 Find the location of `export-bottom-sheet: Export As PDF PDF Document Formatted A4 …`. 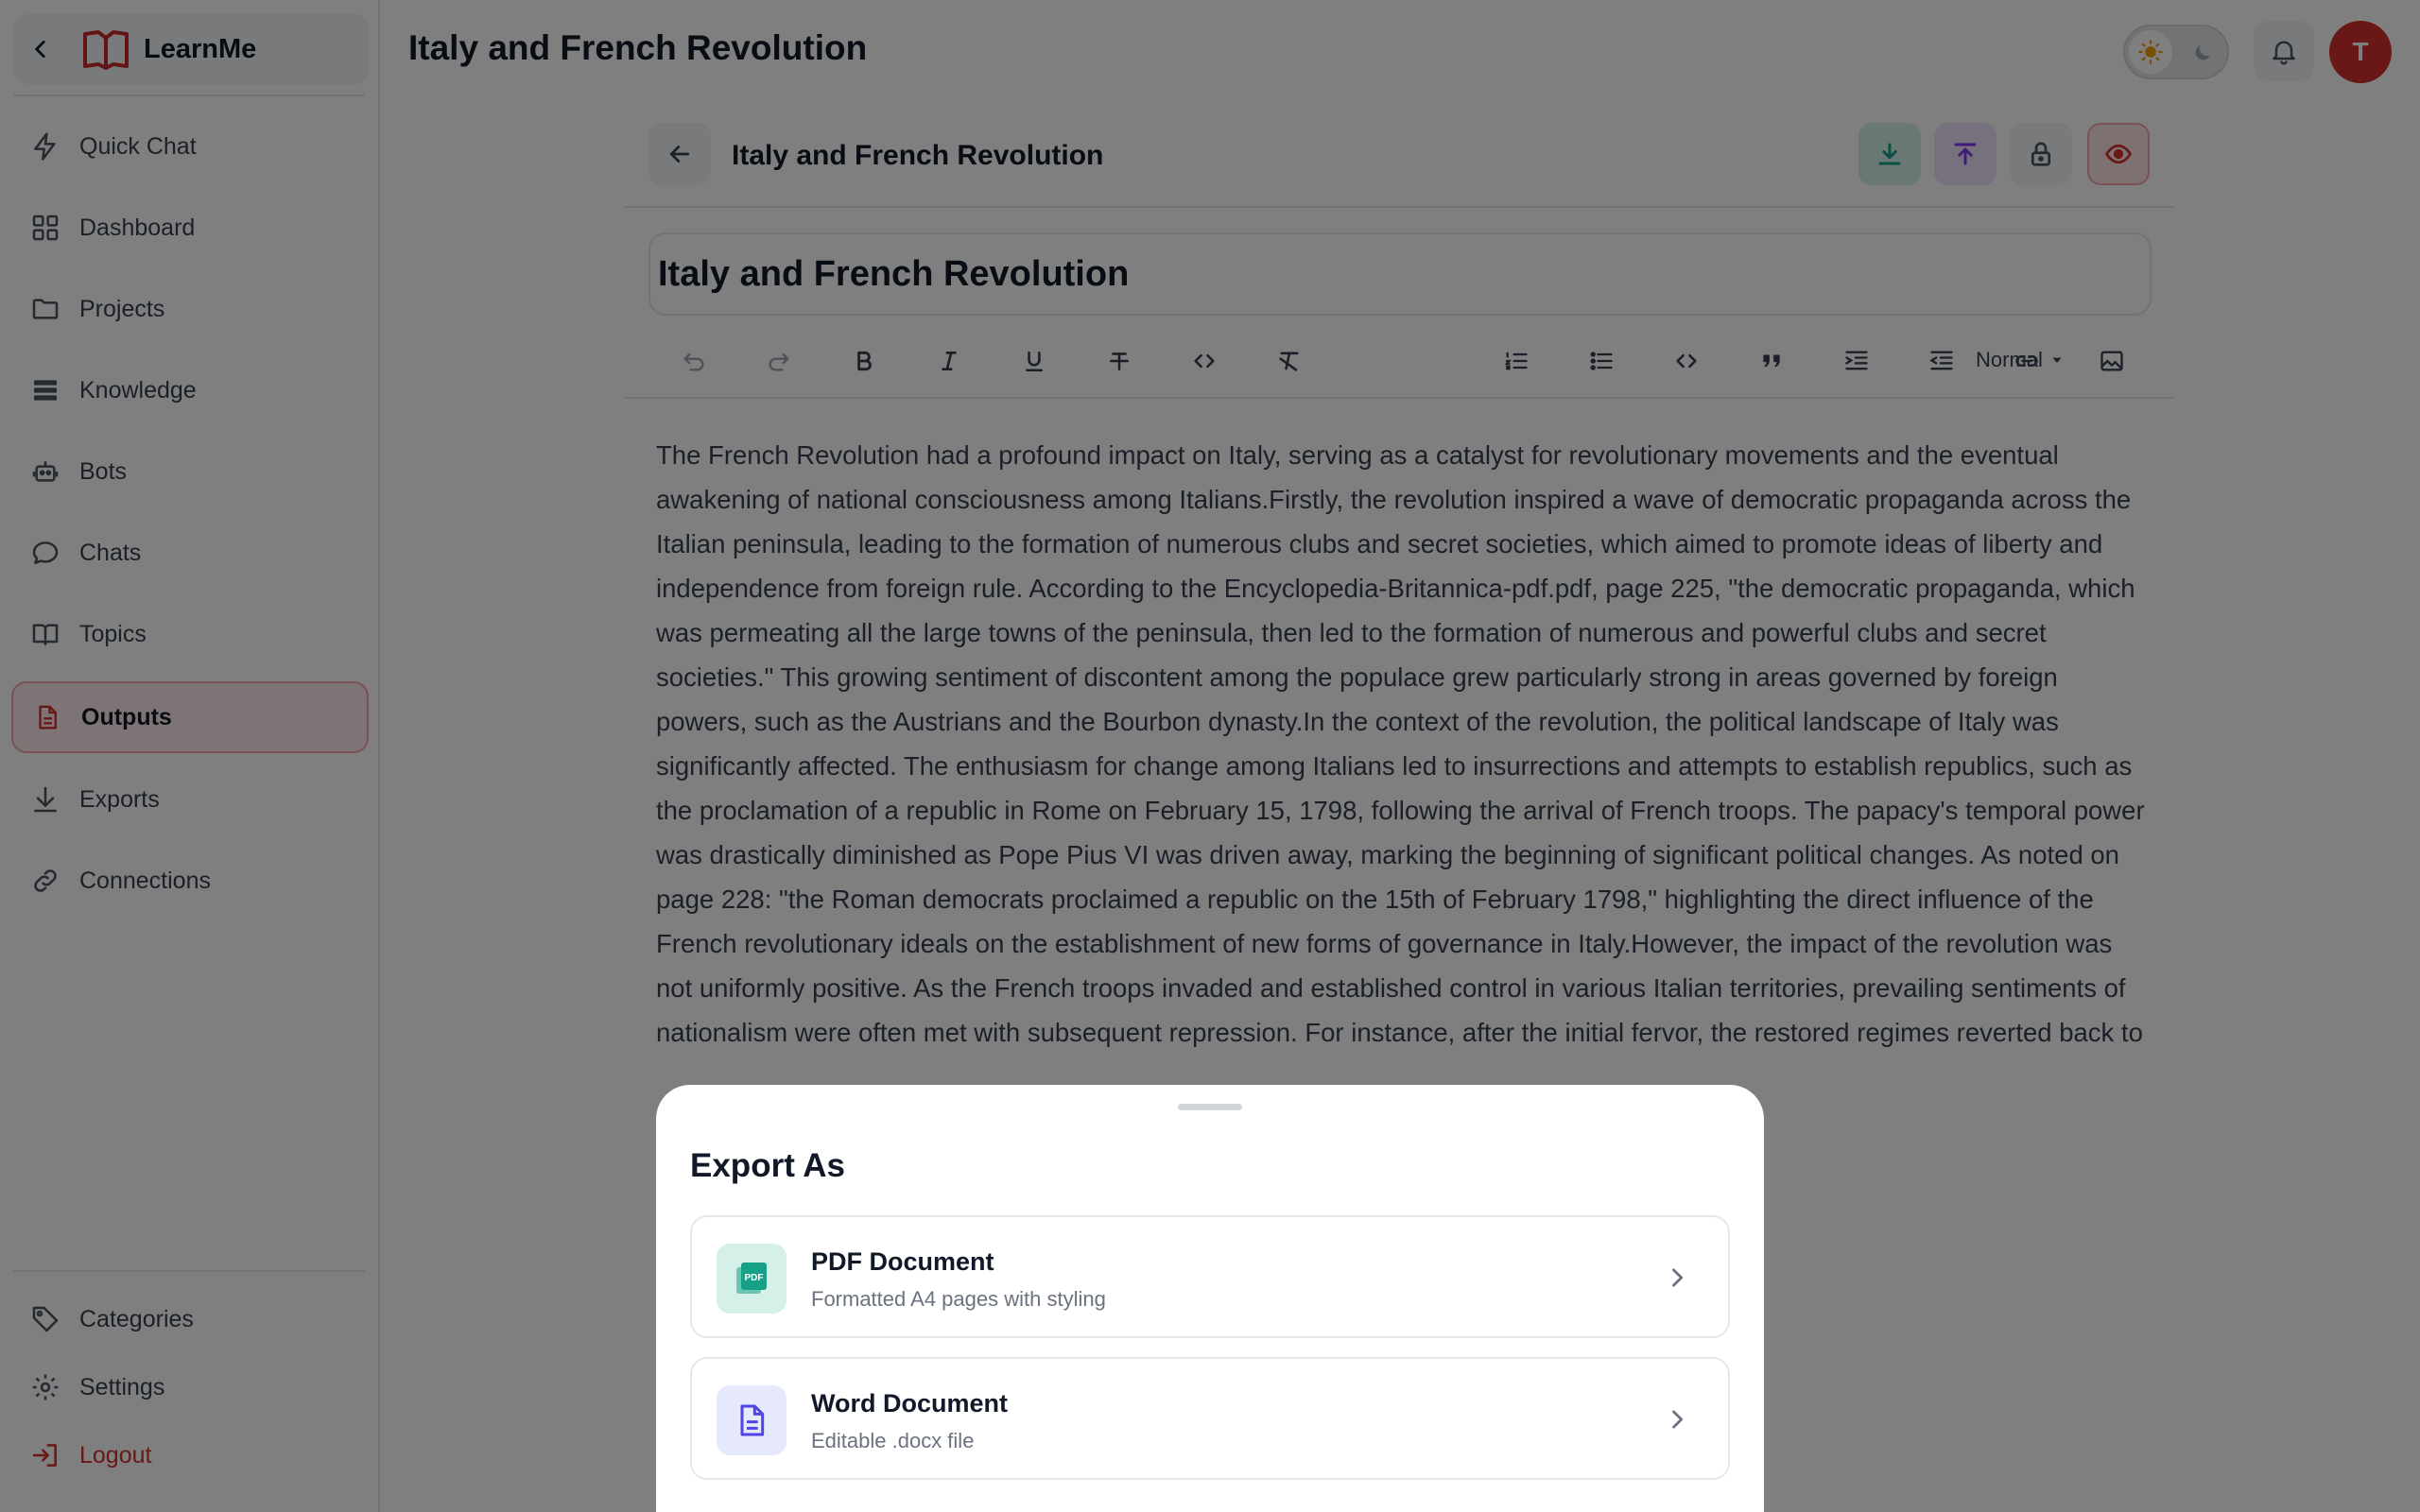

export-bottom-sheet: Export As PDF PDF Document Formatted A4 … is located at coordinates (1210, 1298).